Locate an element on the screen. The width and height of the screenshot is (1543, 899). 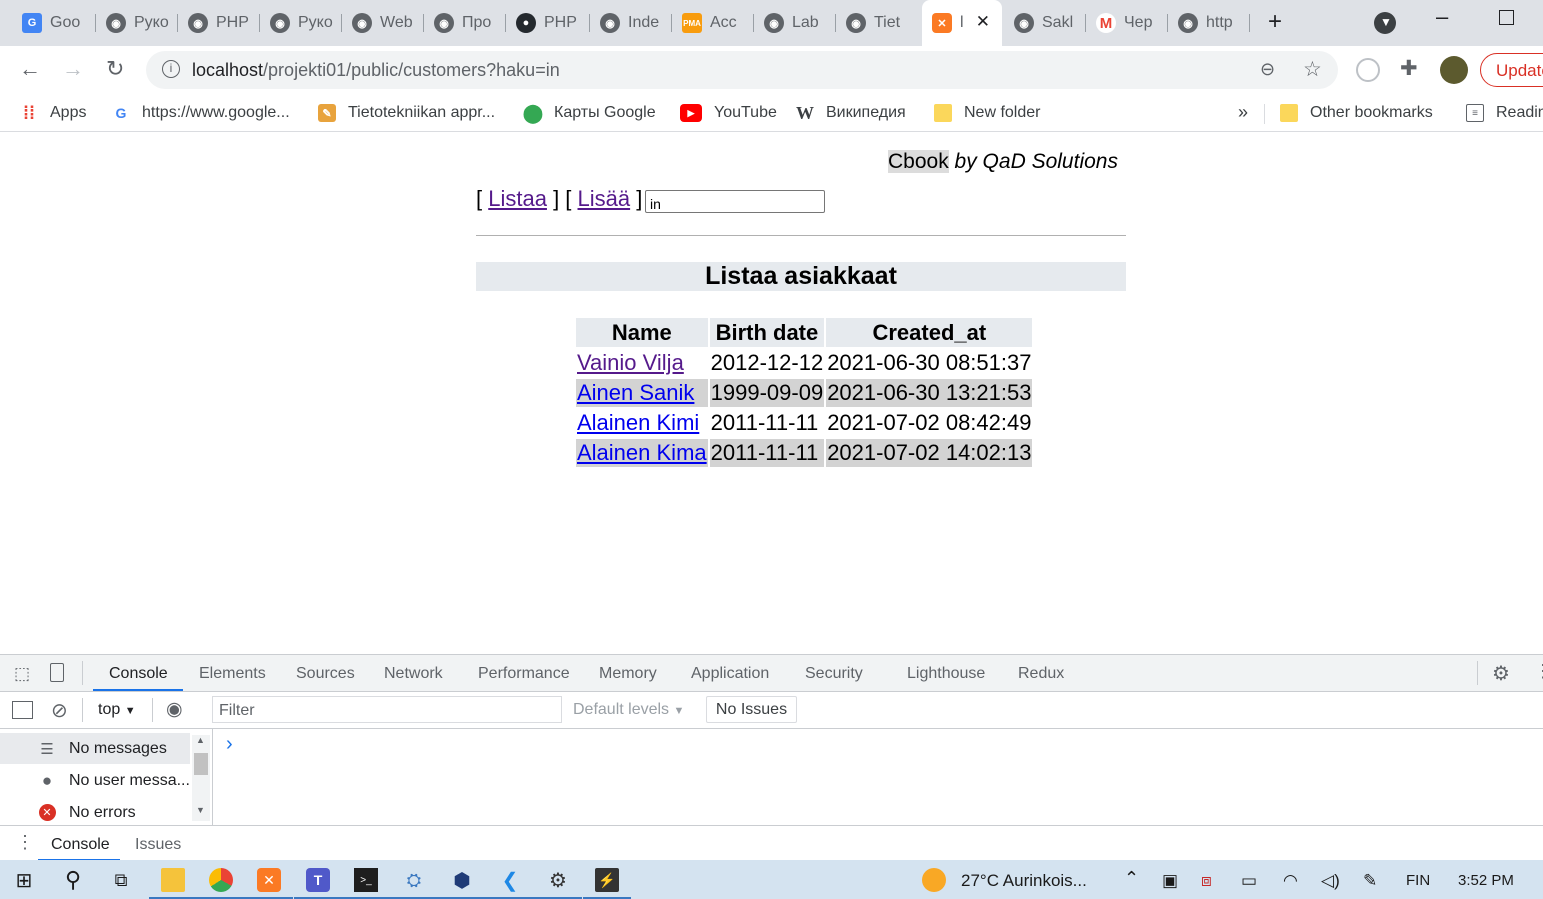
app-icon: ⚡ is located at coordinates (607, 883).